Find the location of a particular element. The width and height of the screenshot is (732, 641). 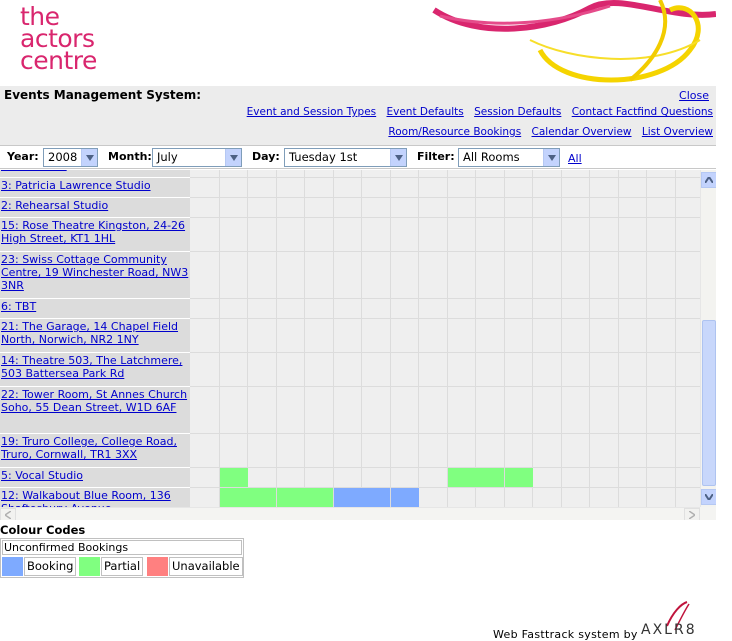

room-filter-select: All Rooms is located at coordinates (509, 157).